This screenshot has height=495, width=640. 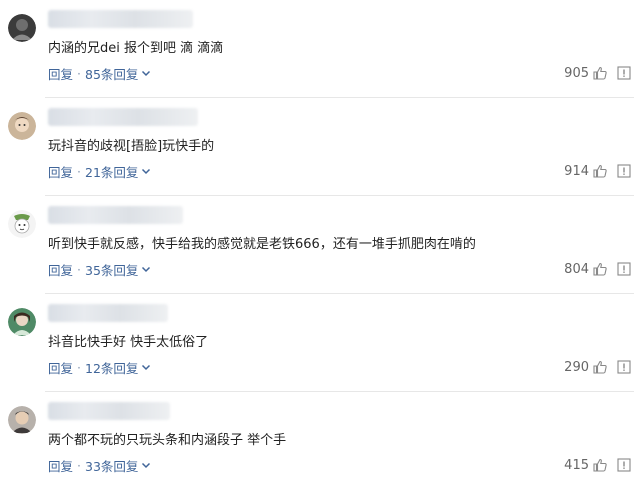 What do you see at coordinates (131, 146) in the screenshot?
I see `comment-text: 玩抖音的歧视[捂脸]玩快手的` at bounding box center [131, 146].